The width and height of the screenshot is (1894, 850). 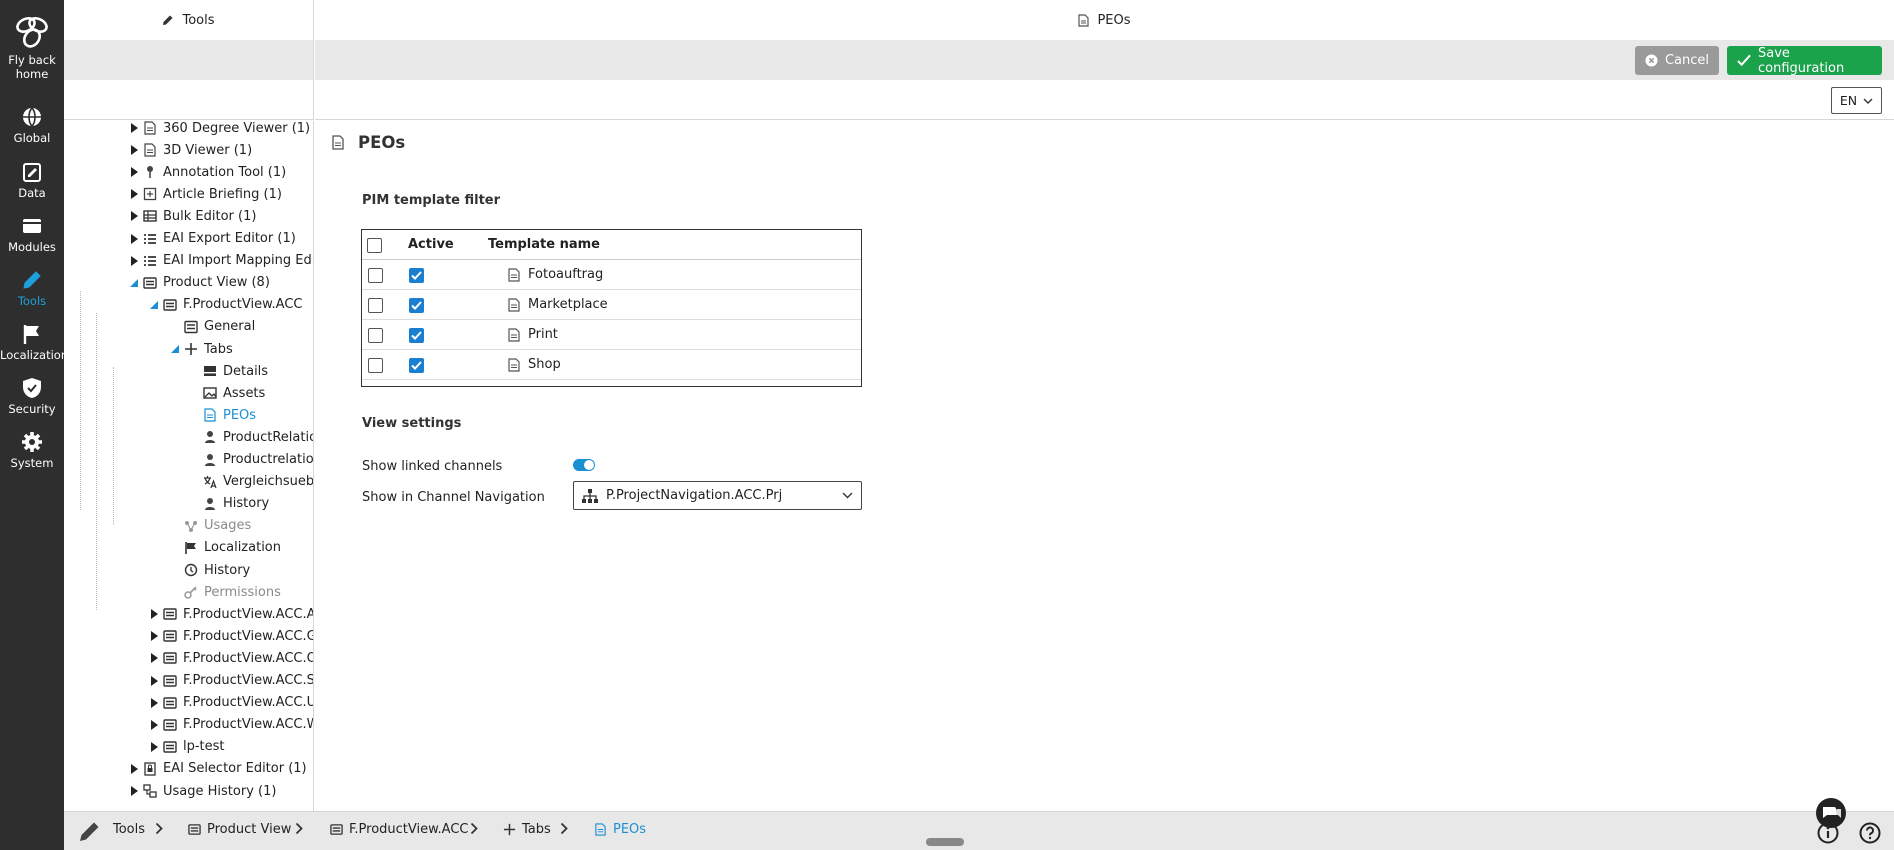 I want to click on show-linked-toggle, so click(x=584, y=465).